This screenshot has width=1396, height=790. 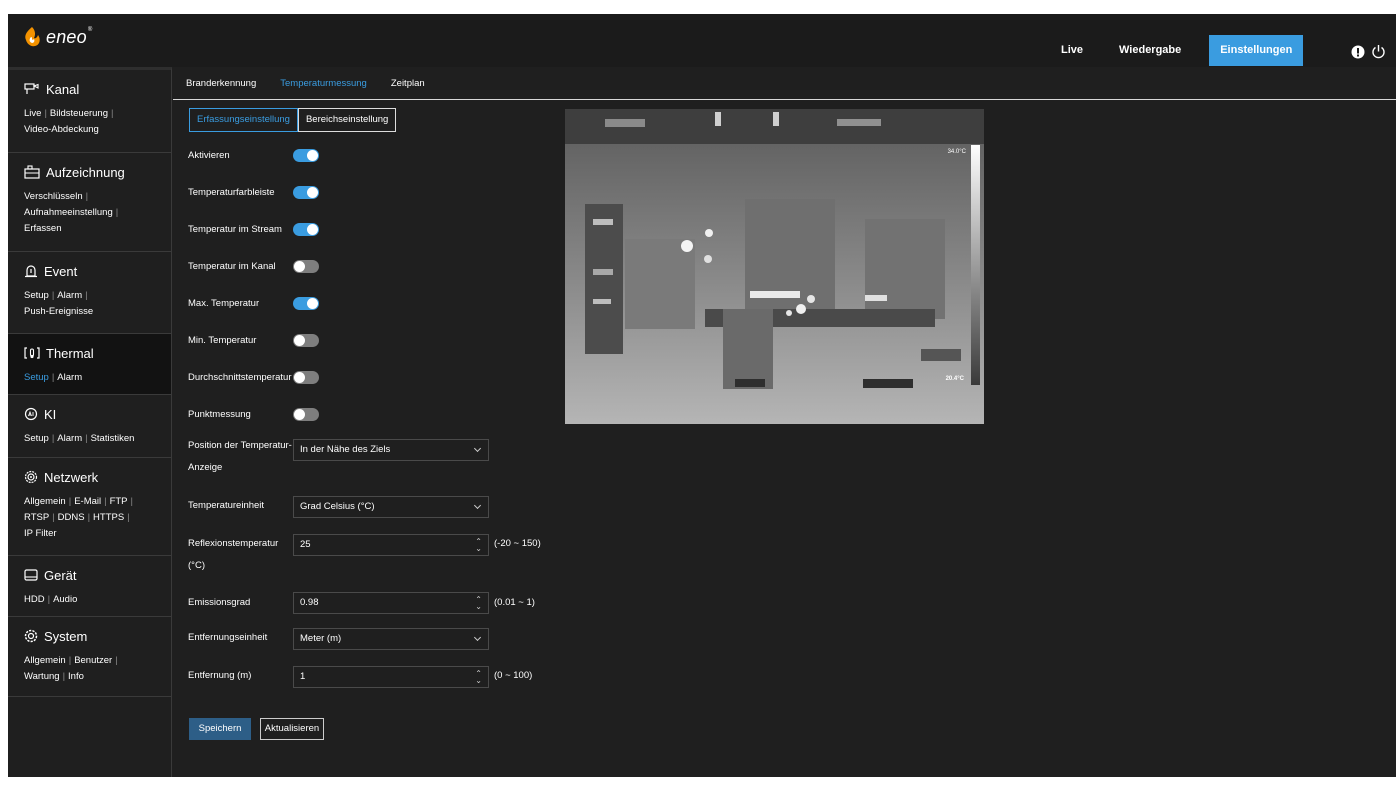 What do you see at coordinates (303, 676) in the screenshot?
I see `distance-value: 1` at bounding box center [303, 676].